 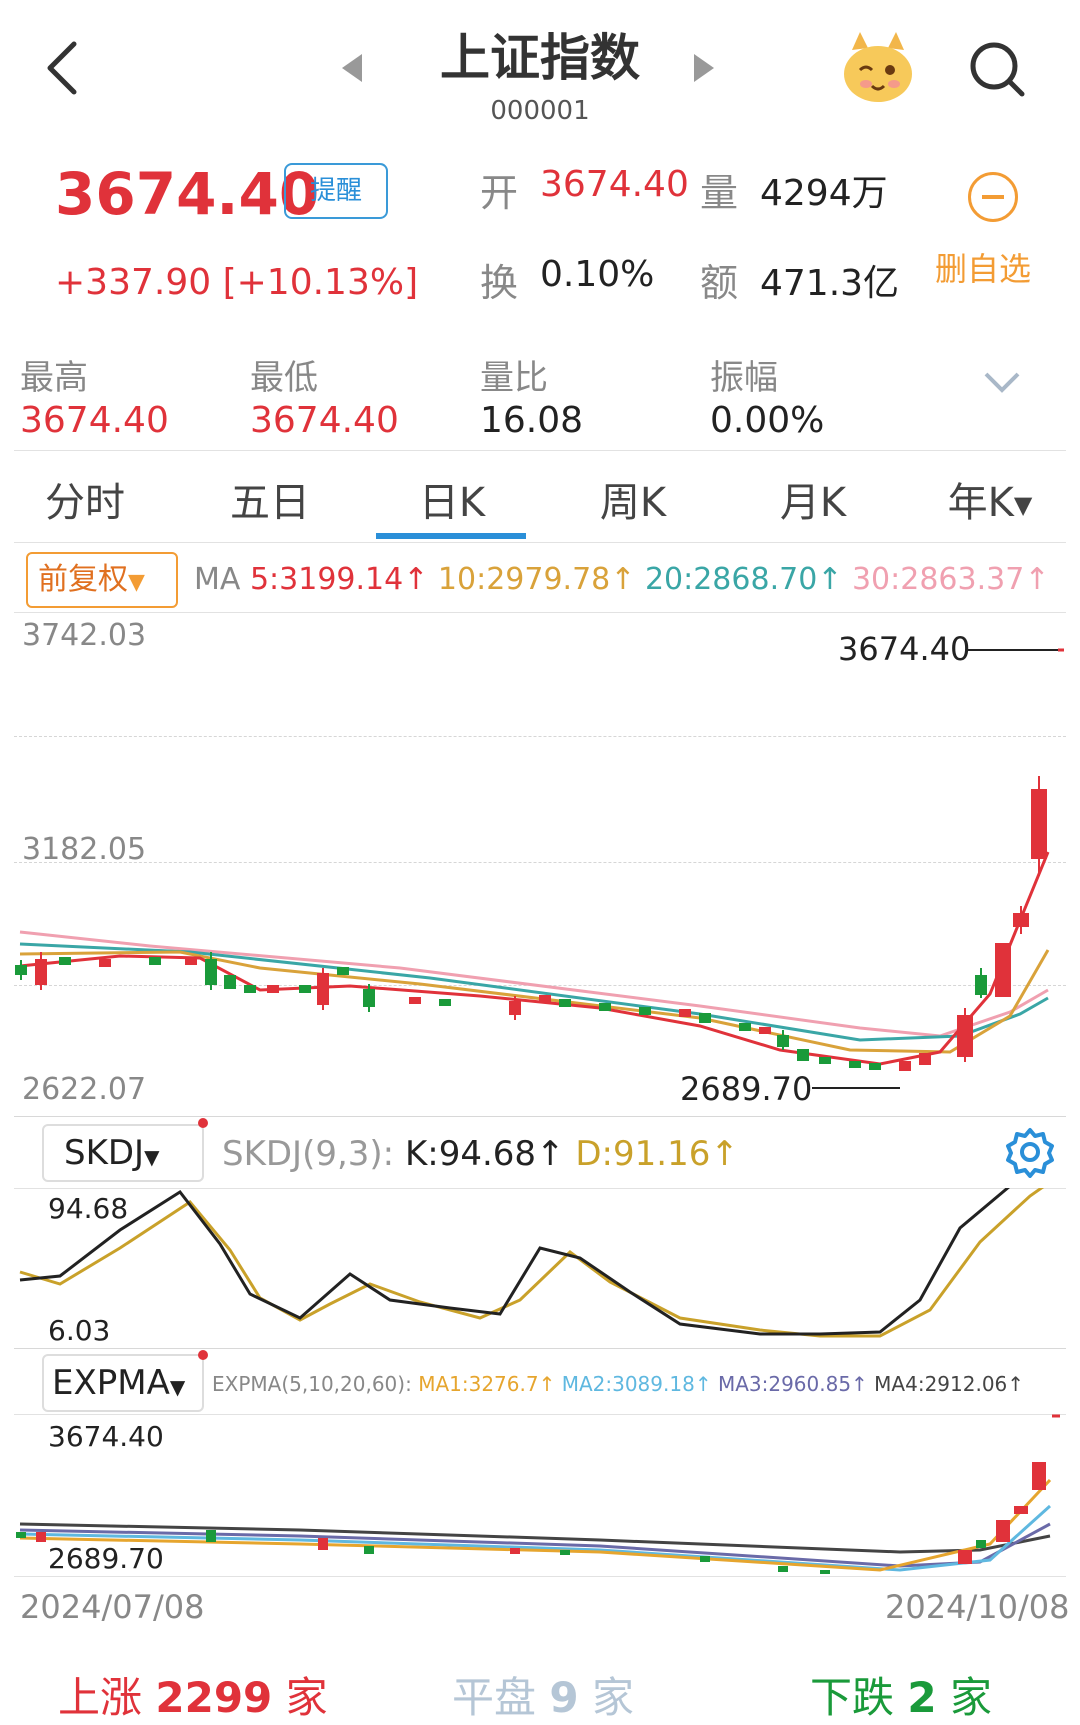 What do you see at coordinates (532, 420) in the screenshot?
I see `stat-volratio-value: 16.08` at bounding box center [532, 420].